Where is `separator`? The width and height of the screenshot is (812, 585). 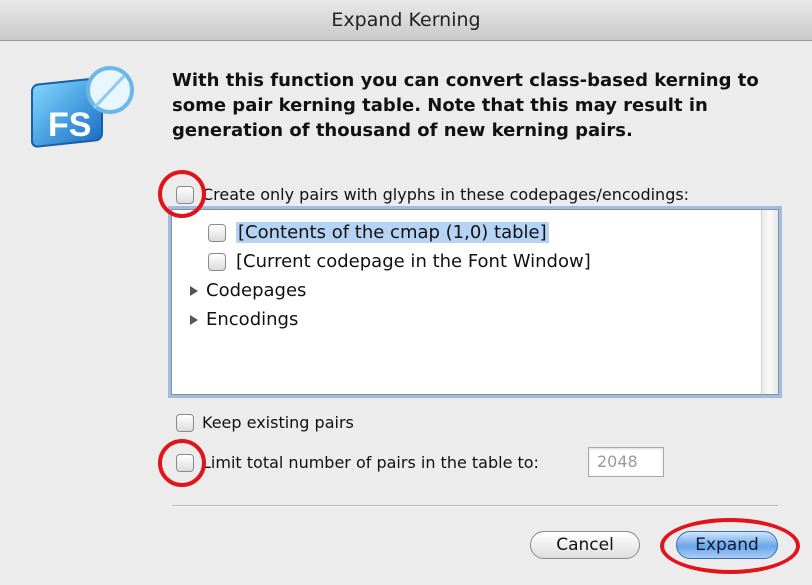 separator is located at coordinates (475, 506).